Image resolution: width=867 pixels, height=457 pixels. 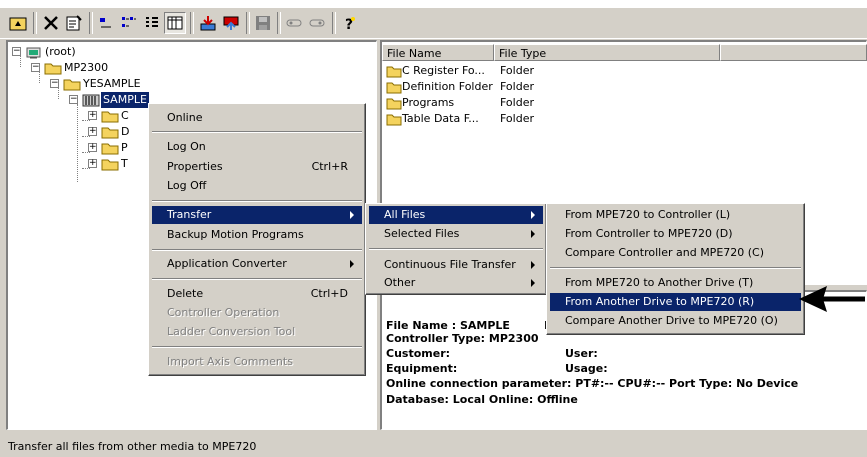 I want to click on menu-item-delete: Delete Ctrl+D, so click(x=257, y=294).